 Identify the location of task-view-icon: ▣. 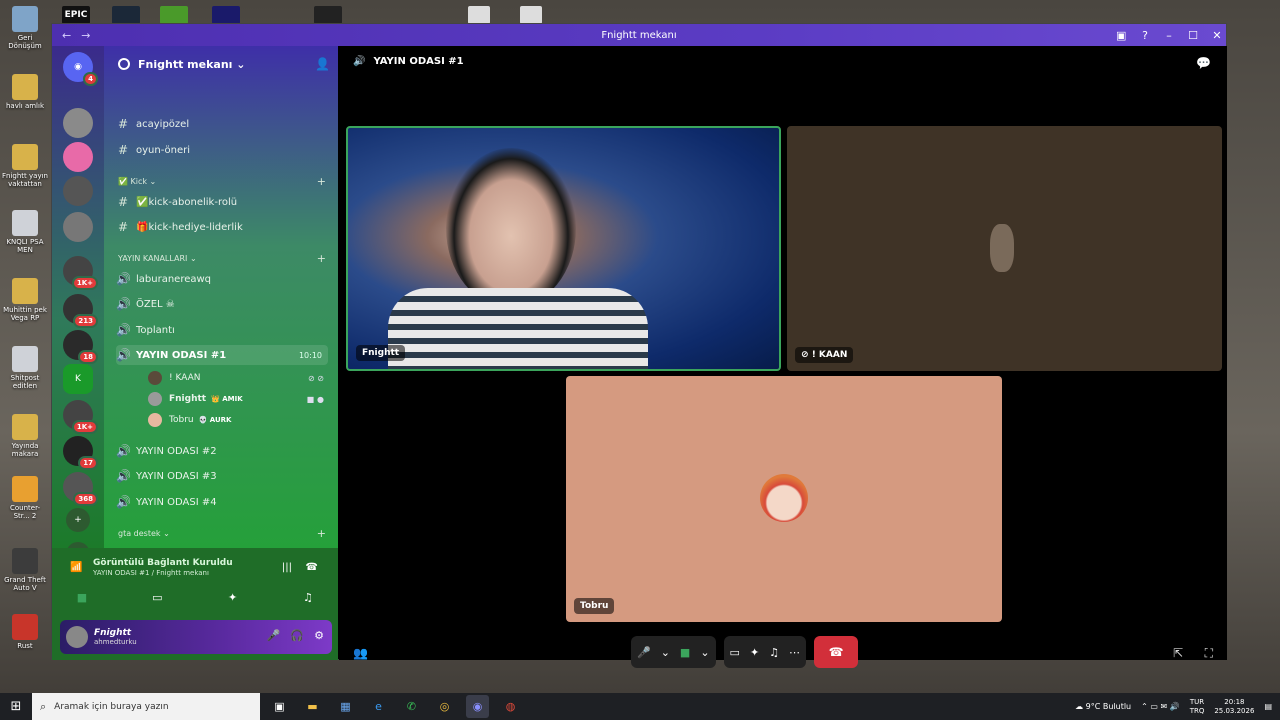
(279, 706).